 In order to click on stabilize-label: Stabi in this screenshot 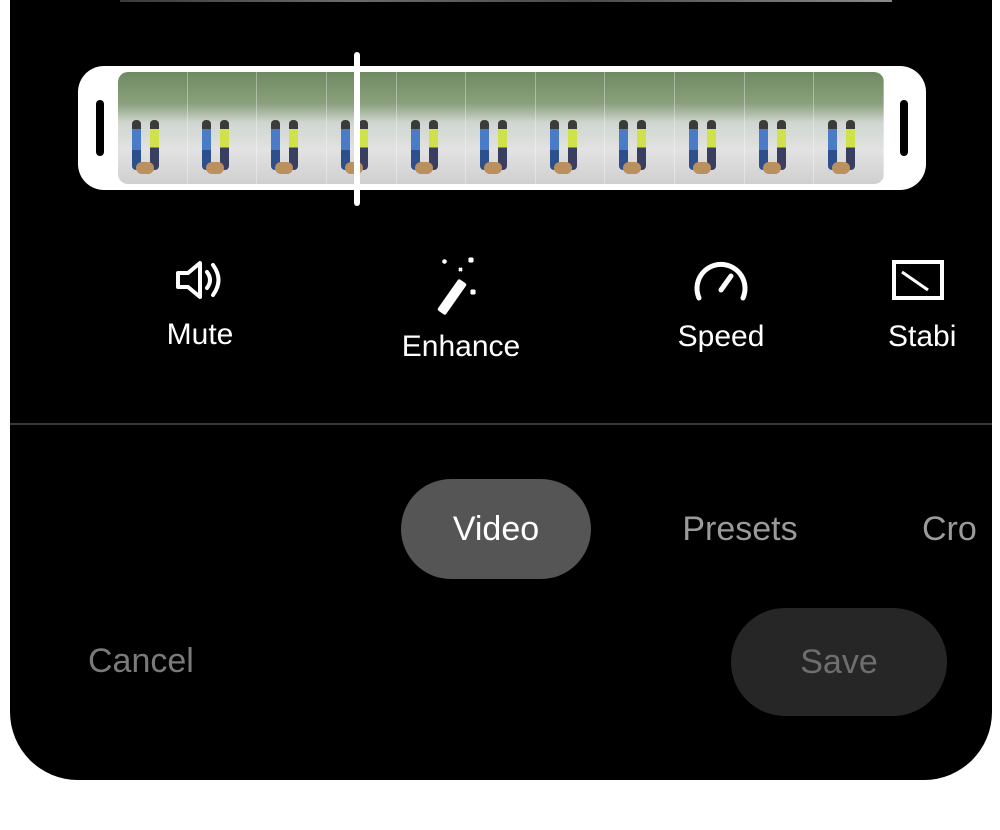, I will do `click(922, 336)`.